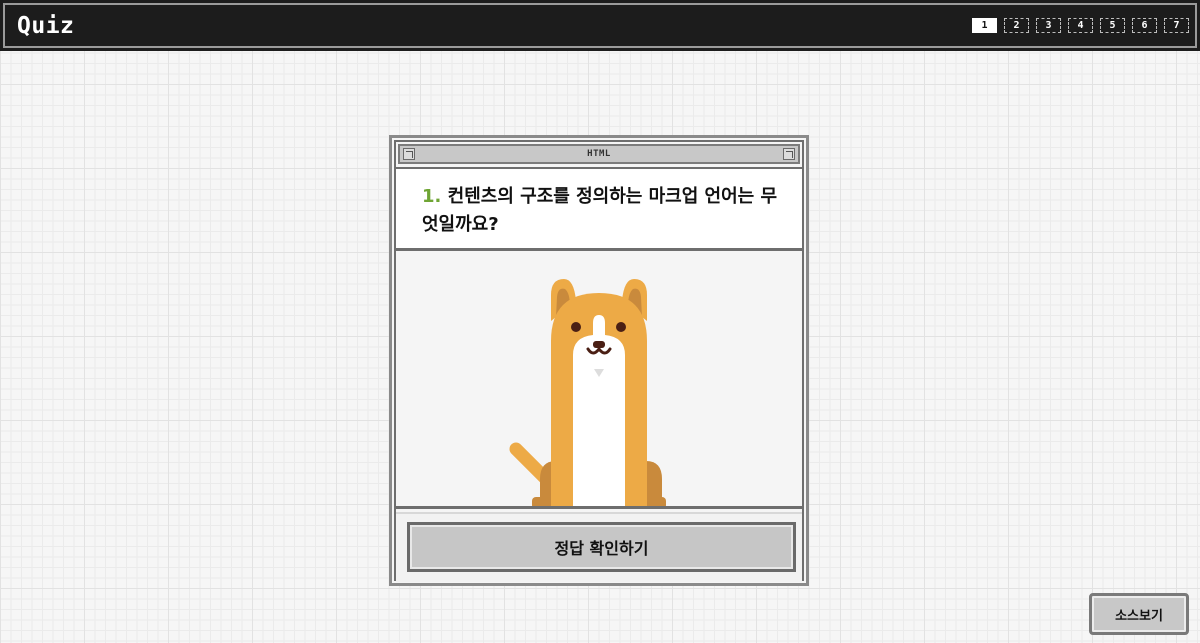 The width and height of the screenshot is (1200, 643). What do you see at coordinates (1016, 25) in the screenshot?
I see `page-button-2: 2` at bounding box center [1016, 25].